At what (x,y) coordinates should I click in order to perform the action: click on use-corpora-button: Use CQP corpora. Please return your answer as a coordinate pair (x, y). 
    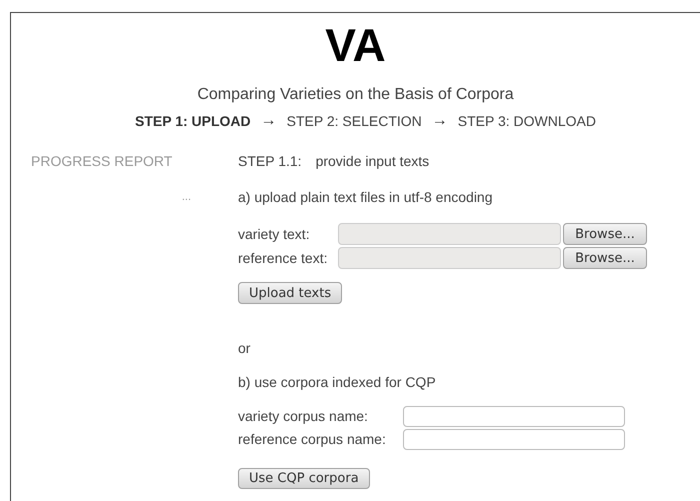
    Looking at the image, I should click on (304, 478).